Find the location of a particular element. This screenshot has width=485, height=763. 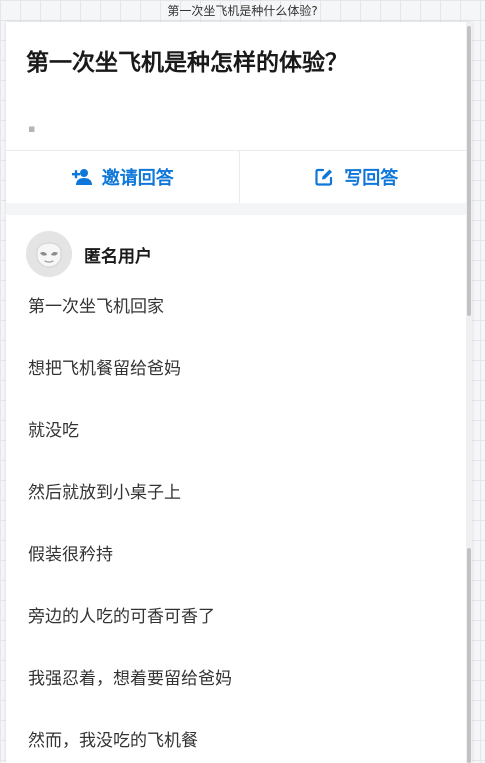

anonymous-avatar-icon is located at coordinates (49, 254).